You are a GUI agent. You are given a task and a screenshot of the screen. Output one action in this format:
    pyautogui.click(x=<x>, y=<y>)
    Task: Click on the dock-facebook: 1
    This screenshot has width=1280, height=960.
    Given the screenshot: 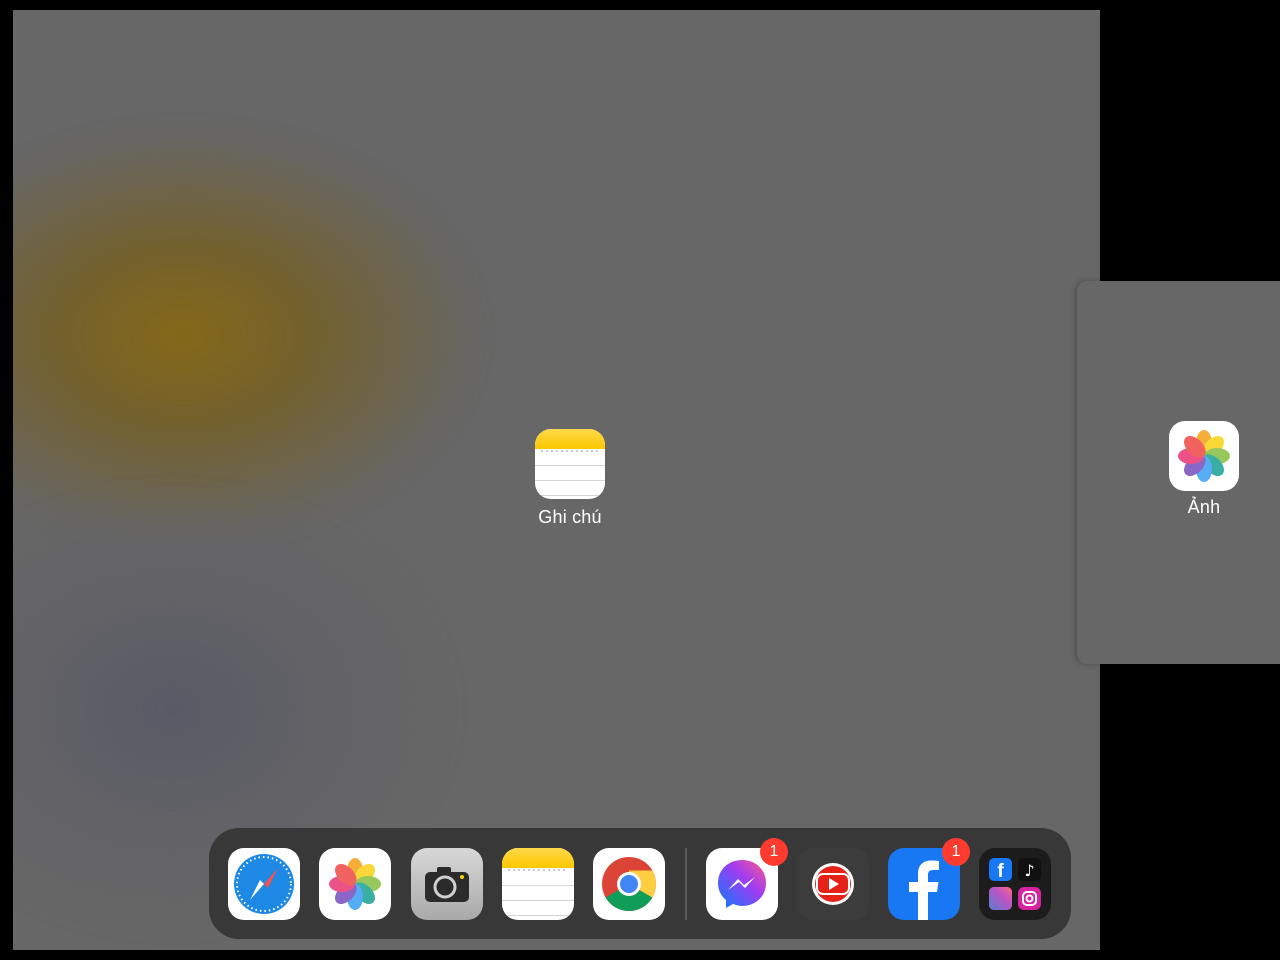 What is the action you would take?
    pyautogui.click(x=929, y=879)
    